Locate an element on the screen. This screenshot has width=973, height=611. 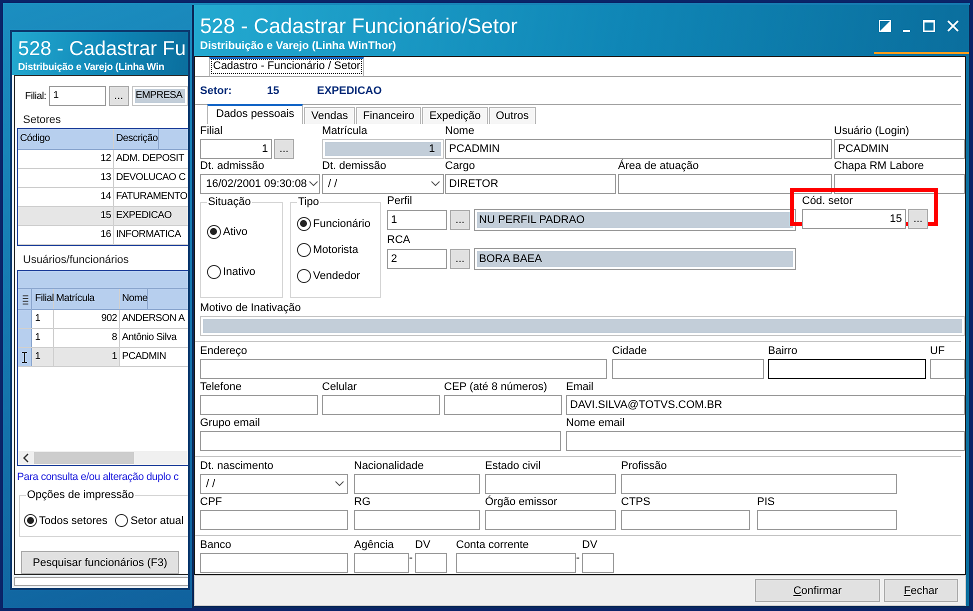
radio-option: Todos setores is located at coordinates (66, 520).